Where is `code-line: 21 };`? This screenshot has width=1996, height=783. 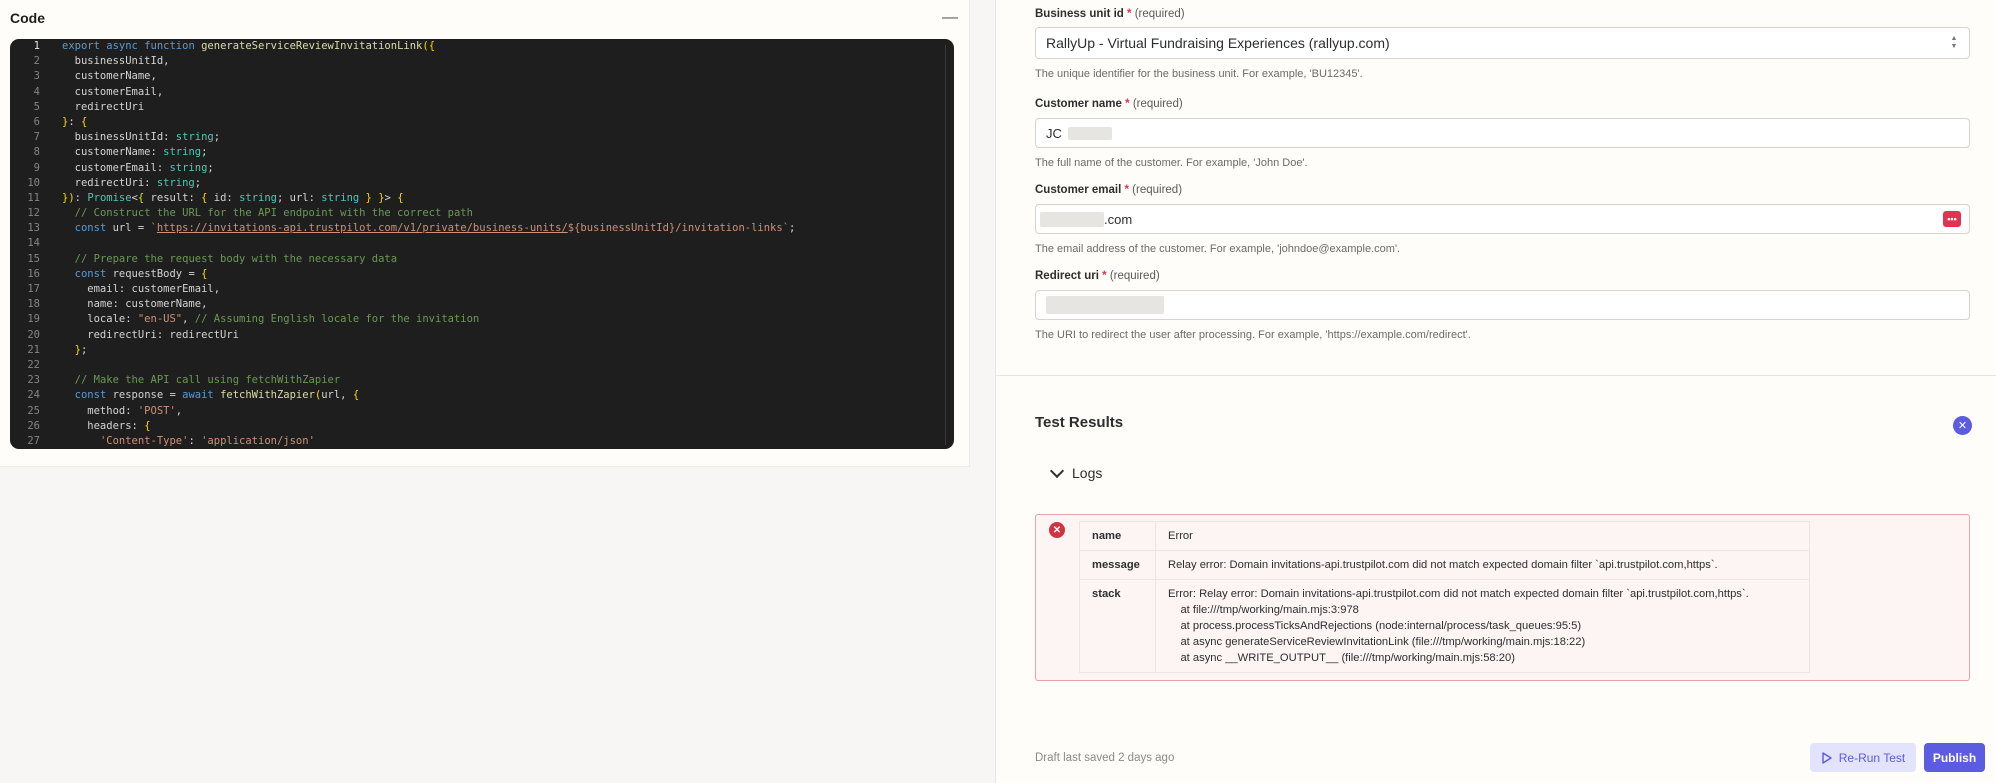
code-line: 21 }; is located at coordinates (482, 350).